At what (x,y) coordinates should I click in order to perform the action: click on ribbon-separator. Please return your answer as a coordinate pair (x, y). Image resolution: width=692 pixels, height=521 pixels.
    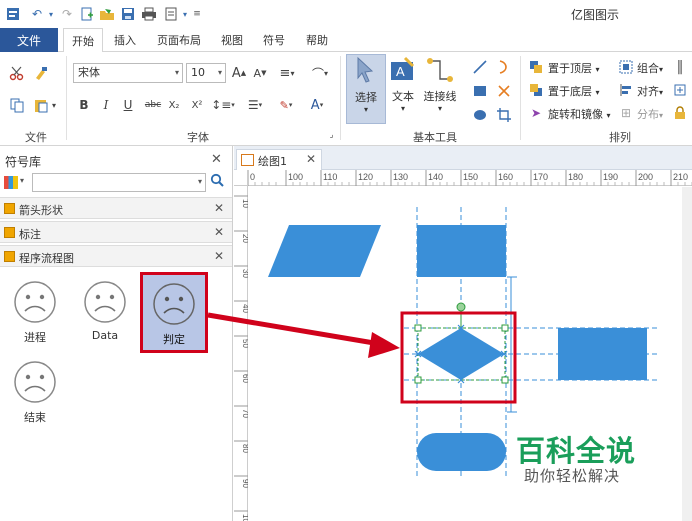
    Looking at the image, I should click on (340, 98).